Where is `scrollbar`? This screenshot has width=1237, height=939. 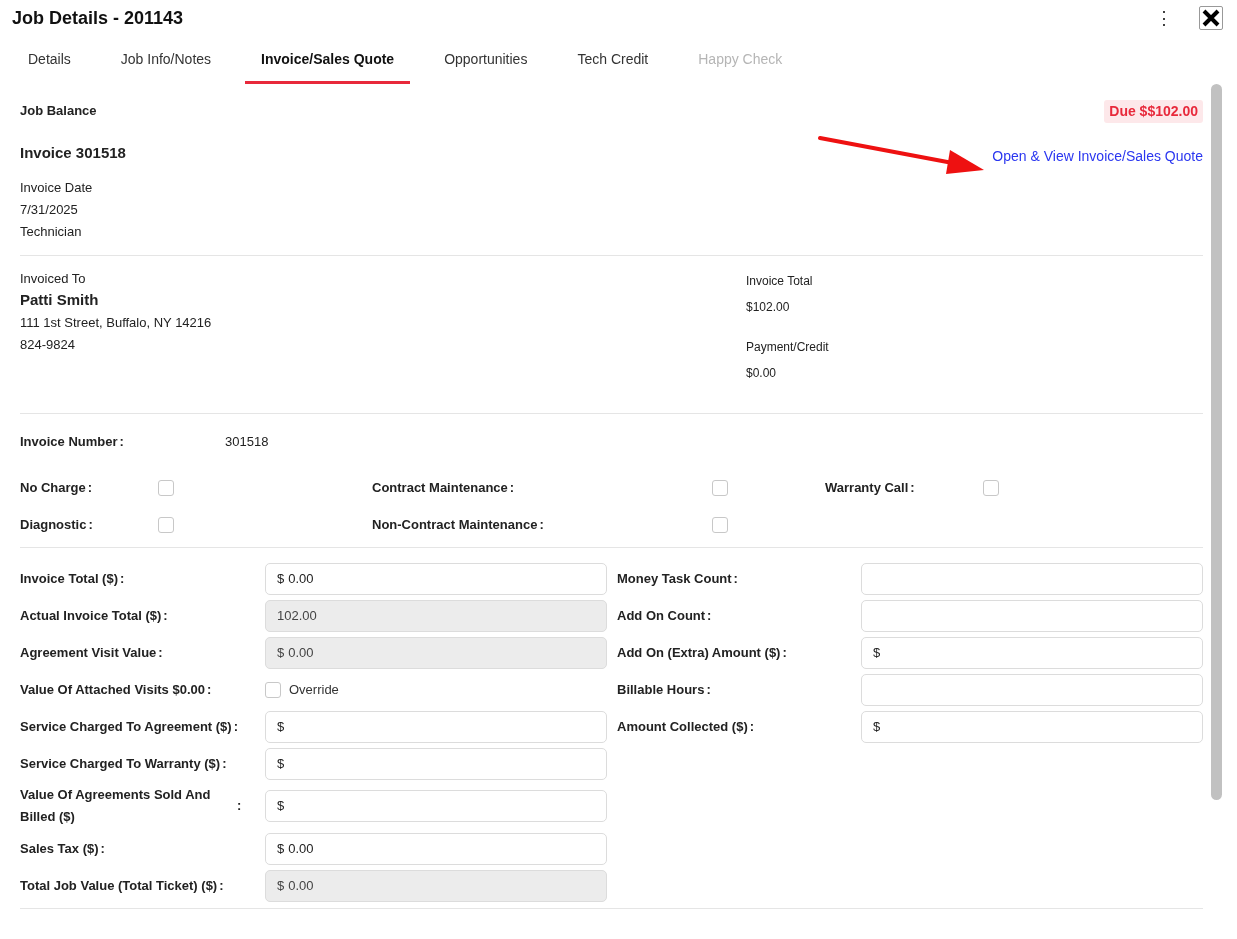
scrollbar is located at coordinates (1216, 442).